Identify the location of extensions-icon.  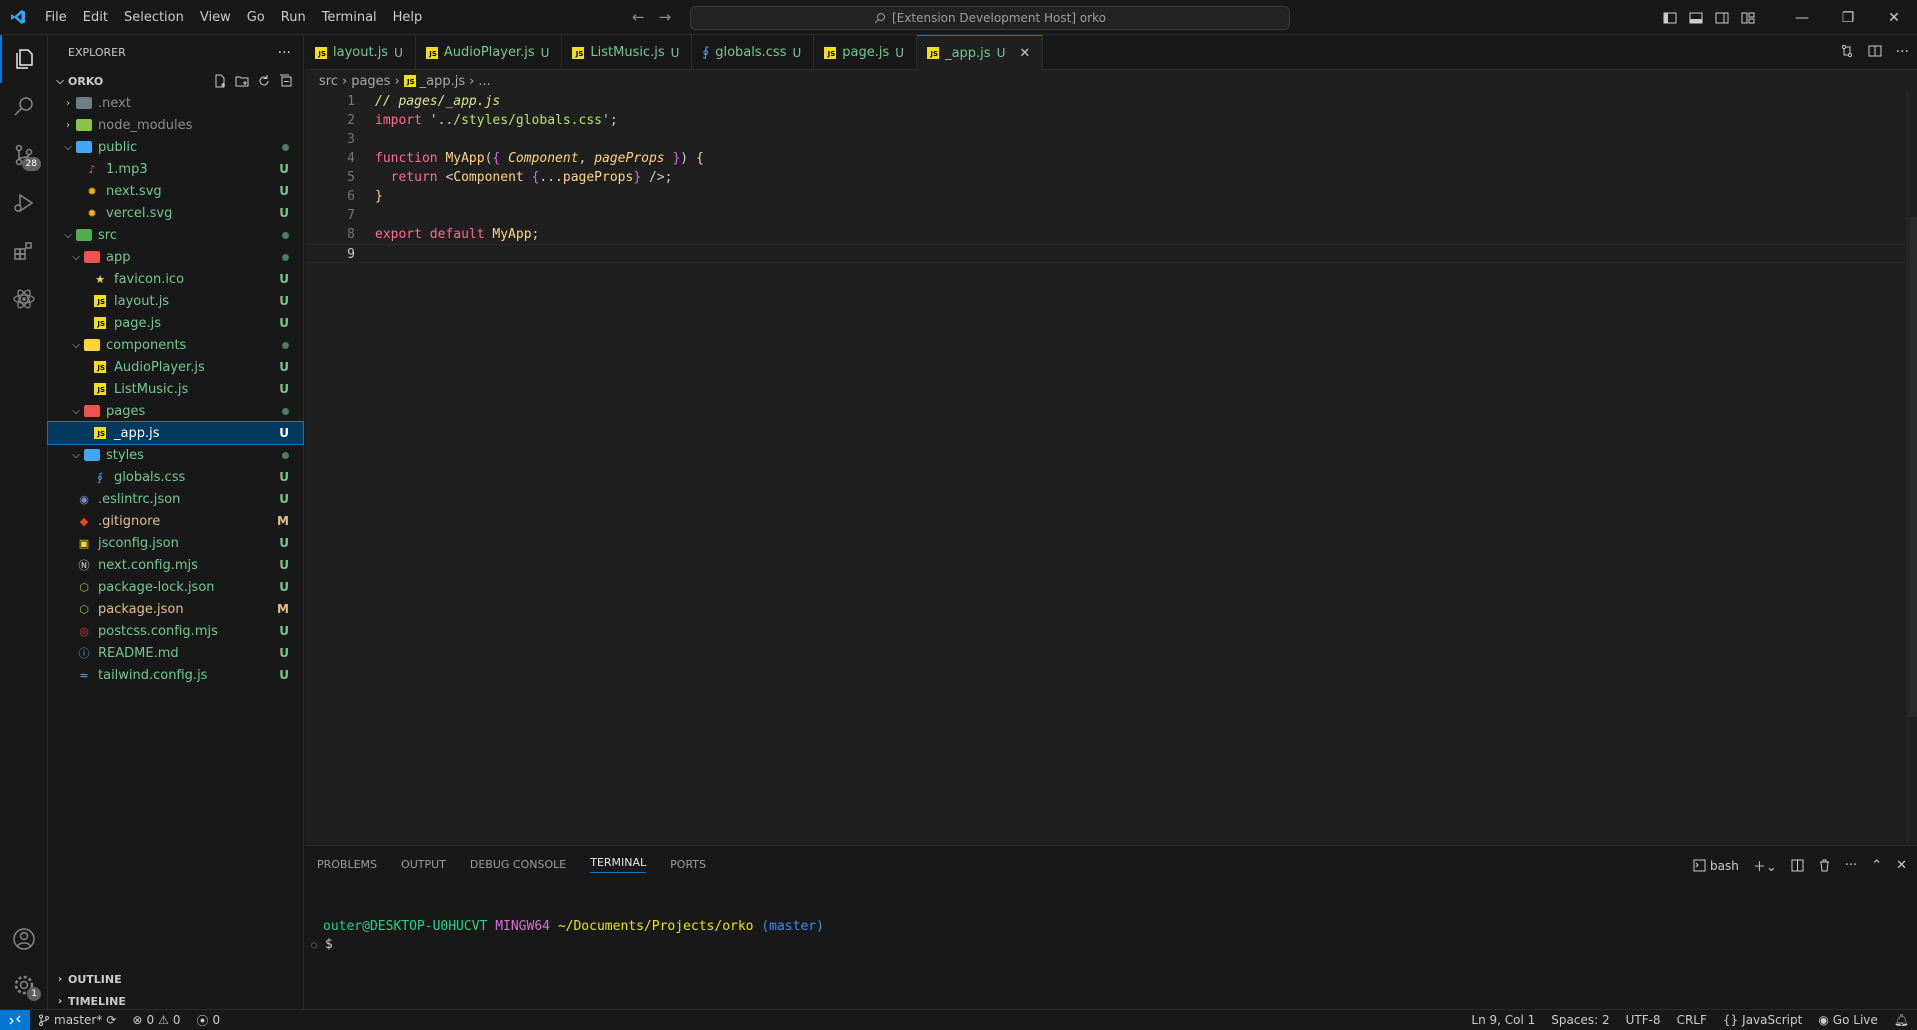
(24, 251).